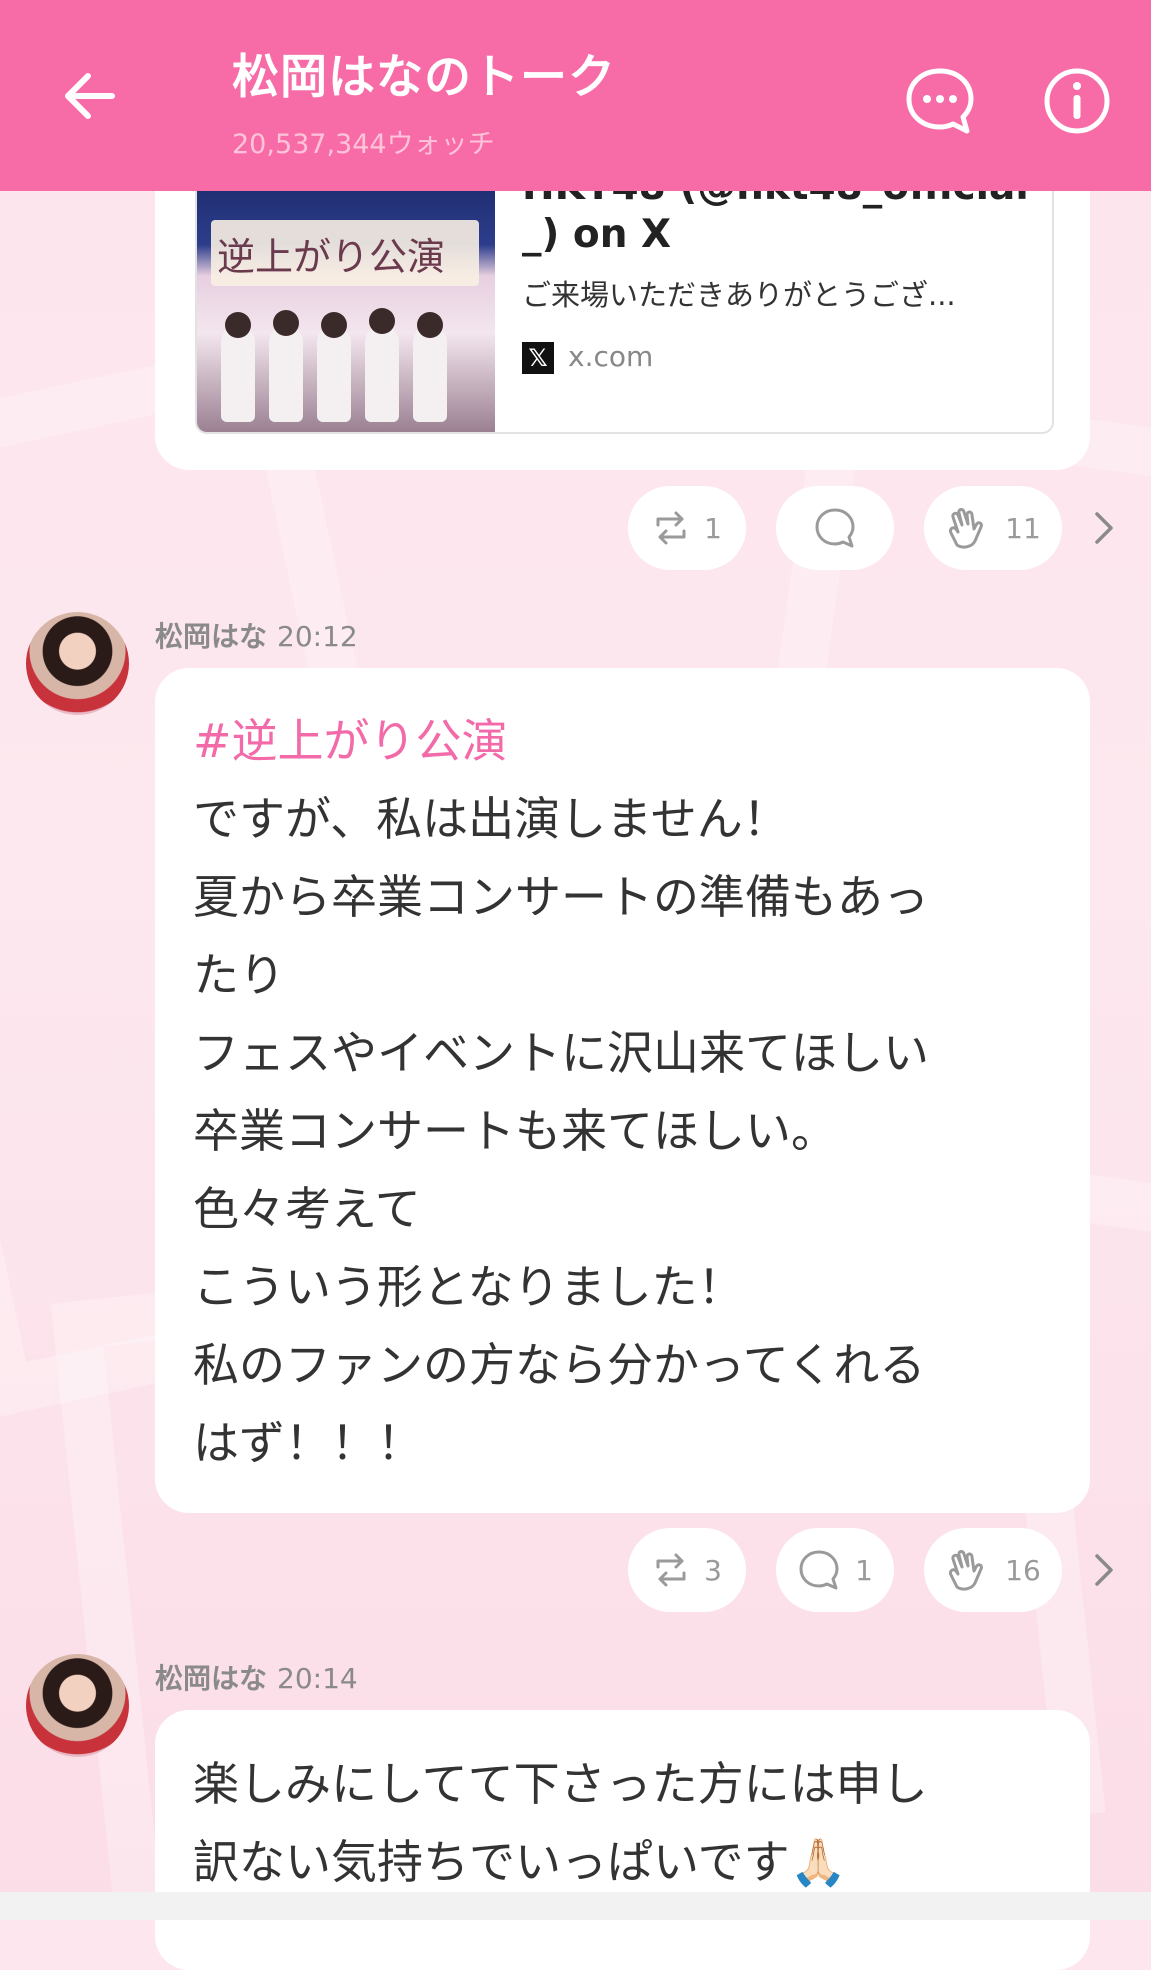 The height and width of the screenshot is (1970, 1151). What do you see at coordinates (587, 357) in the screenshot?
I see `link-domain: 𝕏x.com` at bounding box center [587, 357].